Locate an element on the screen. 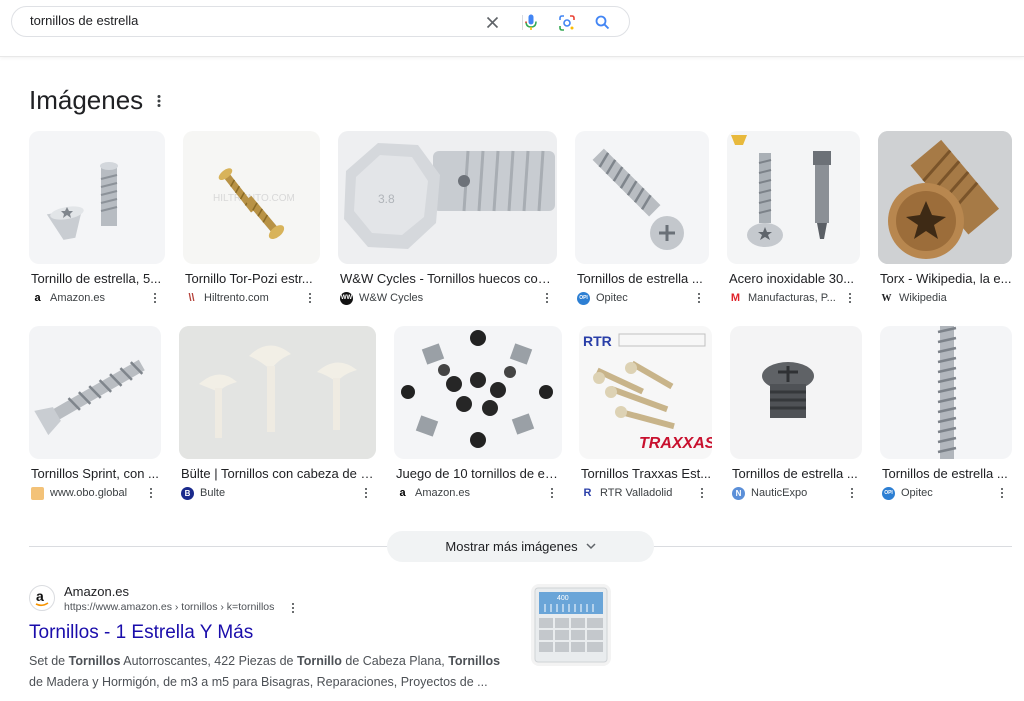 The height and width of the screenshot is (701, 1024). search-icon is located at coordinates (602, 22).